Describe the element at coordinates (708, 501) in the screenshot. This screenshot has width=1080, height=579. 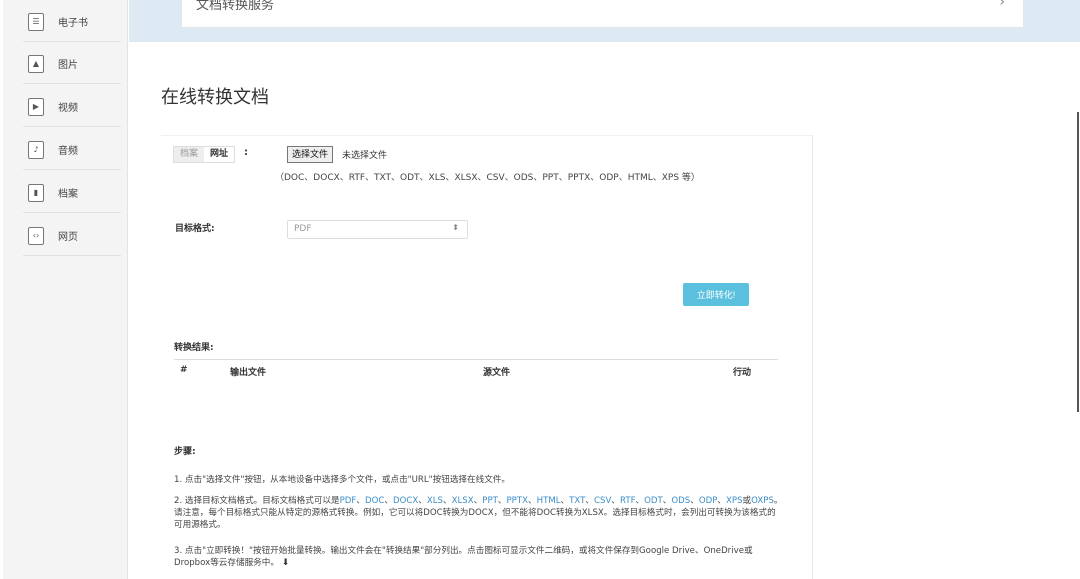
I see `format-link-odp: ODP` at that location.